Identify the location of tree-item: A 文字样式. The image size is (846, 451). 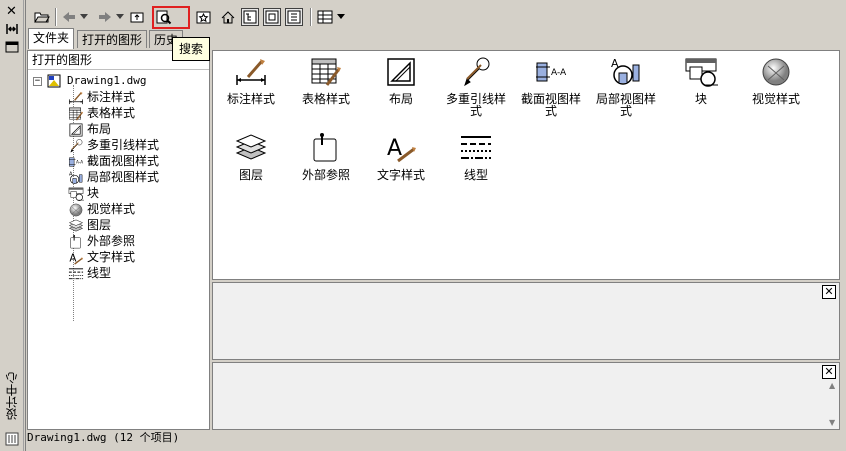
(101, 257).